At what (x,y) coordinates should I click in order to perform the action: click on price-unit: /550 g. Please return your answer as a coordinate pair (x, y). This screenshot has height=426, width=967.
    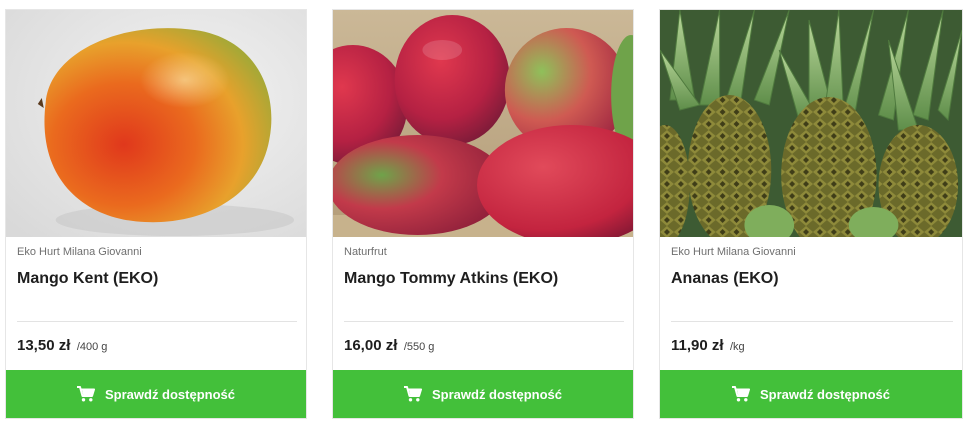
    Looking at the image, I should click on (419, 347).